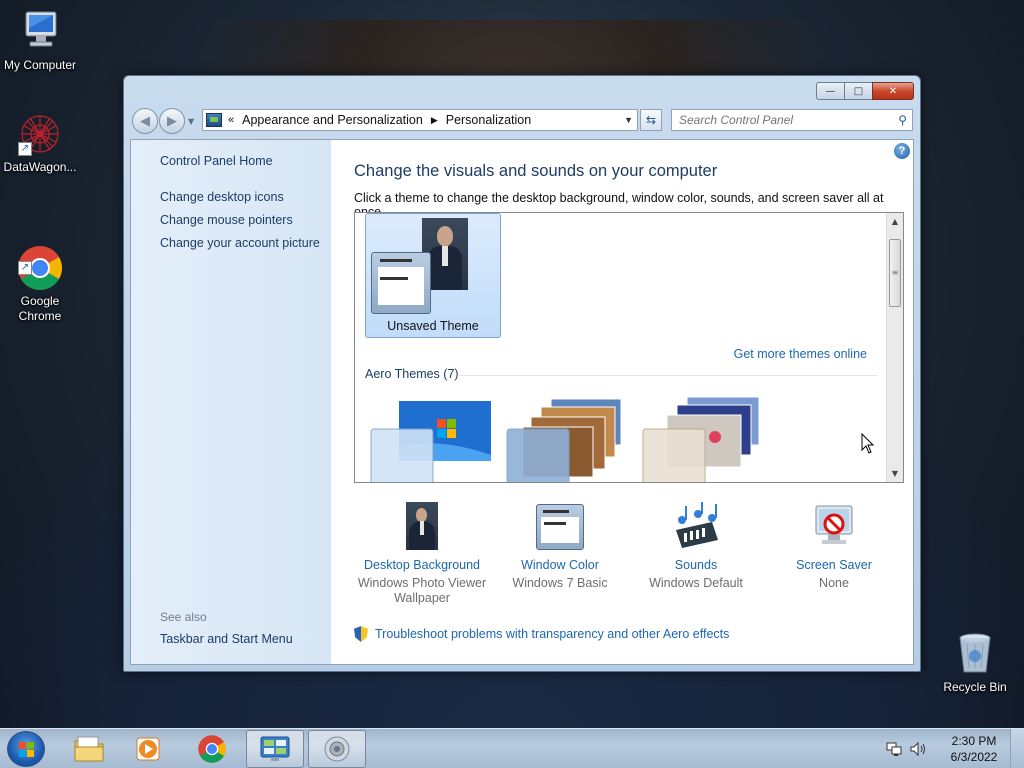  Describe the element at coordinates (975, 654) in the screenshot. I see `recycle-bin-icon` at that location.